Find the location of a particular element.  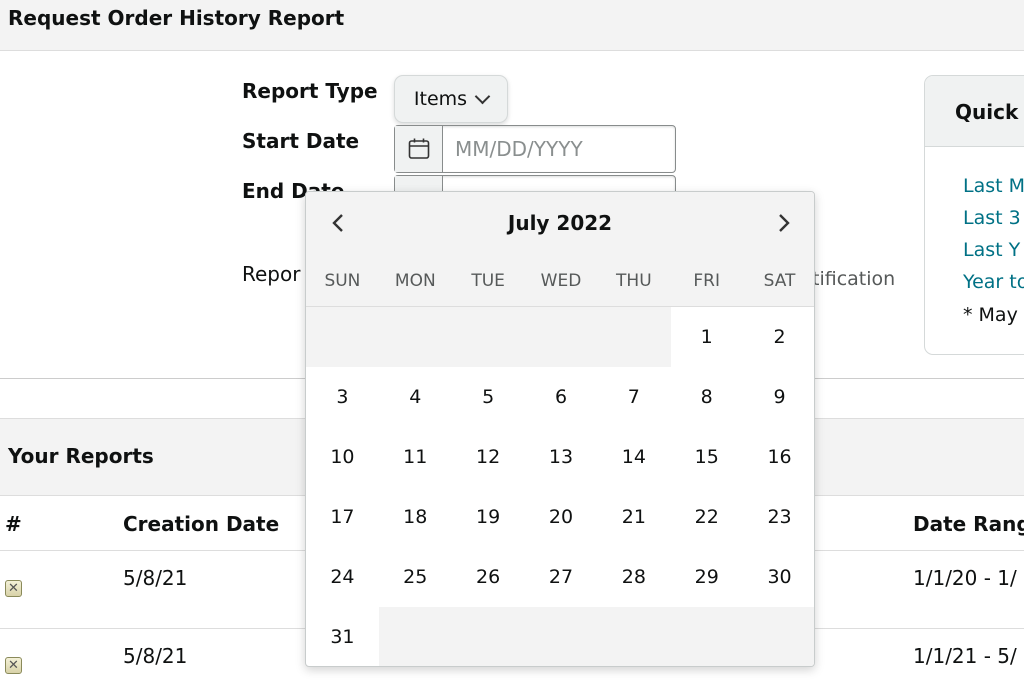

quick-link-year-to-date: Year to is located at coordinates (993, 282).